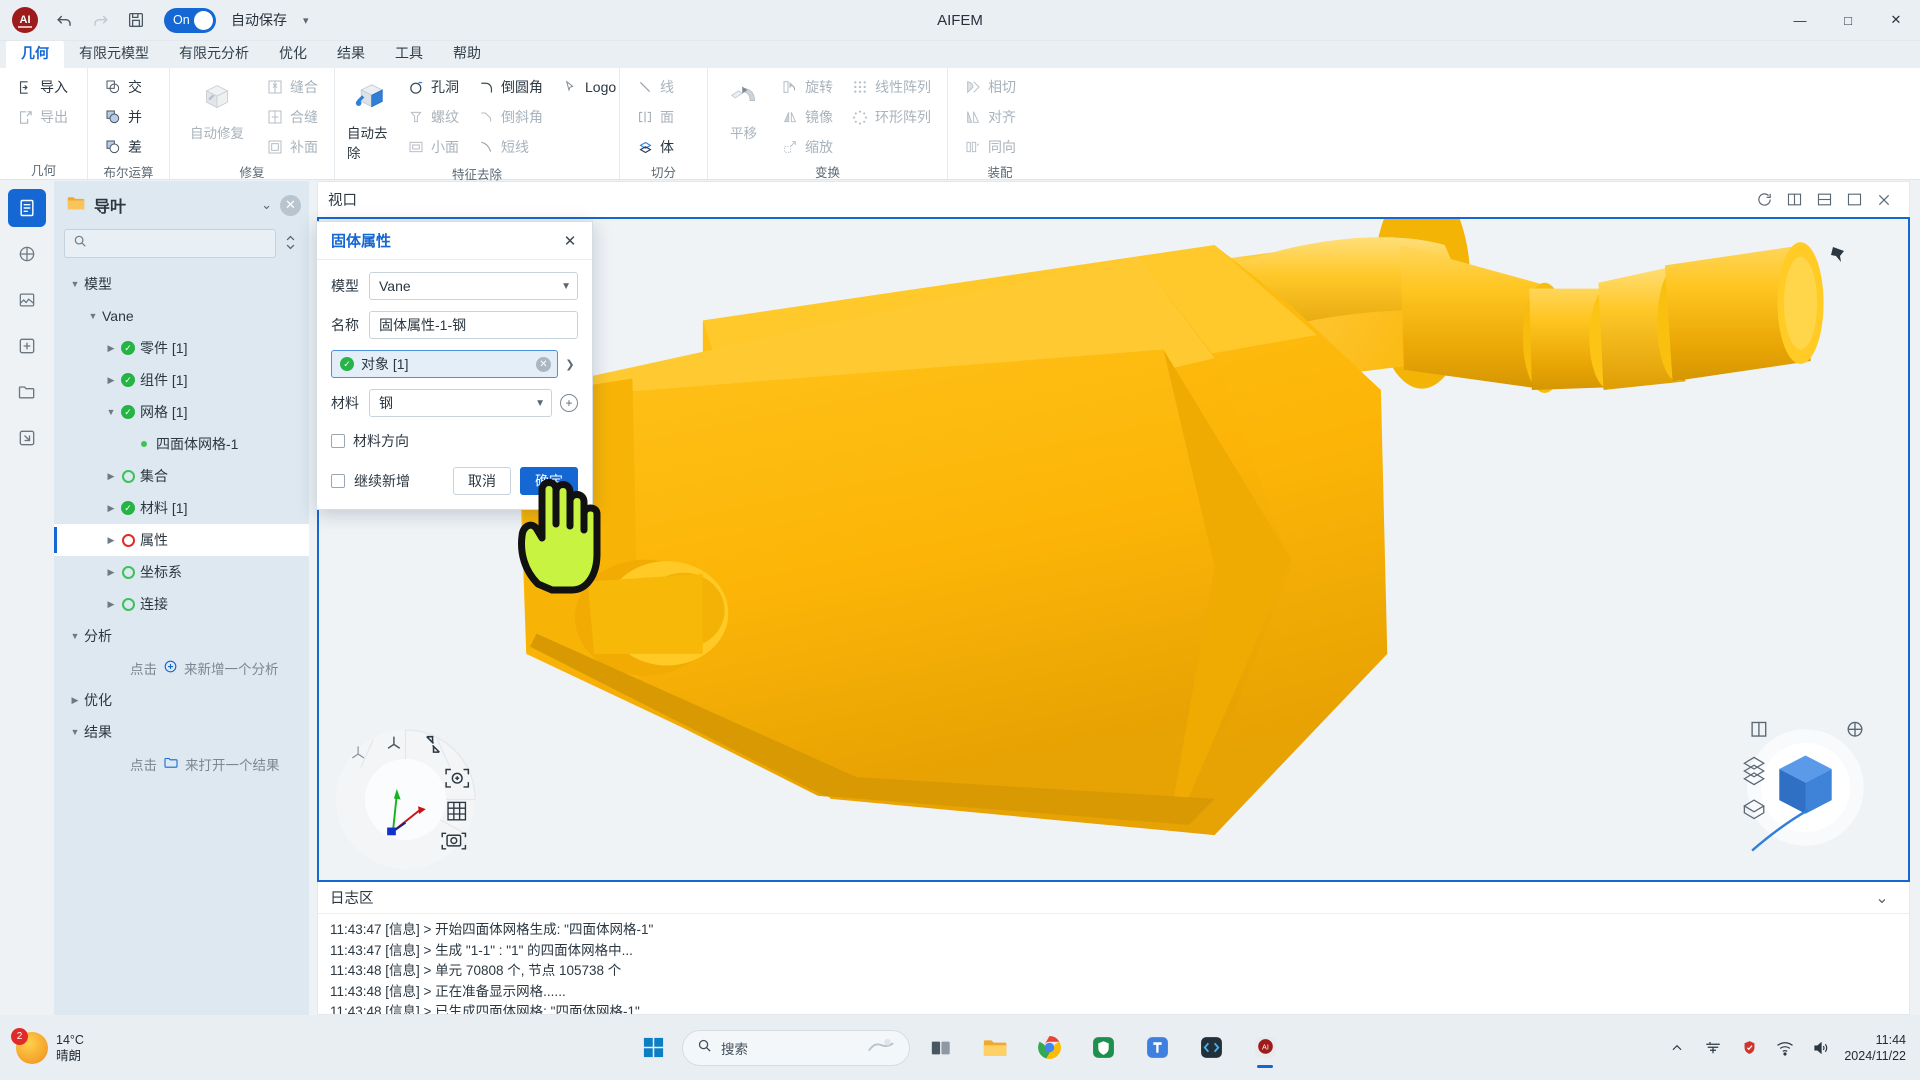 The image size is (1920, 1080). Describe the element at coordinates (290, 244) in the screenshot. I see `tree-sort-icon` at that location.